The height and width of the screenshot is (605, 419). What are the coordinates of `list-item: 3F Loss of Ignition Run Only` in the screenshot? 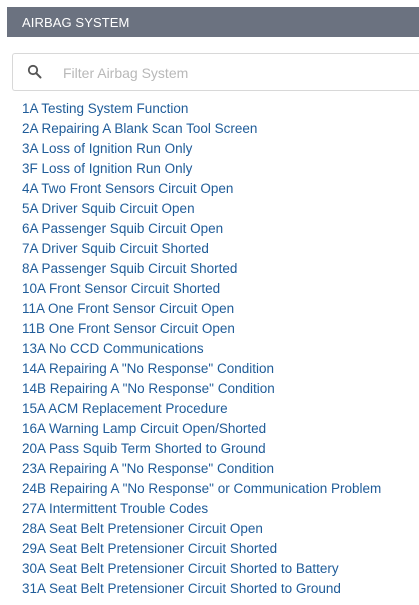 It's located at (220, 169).